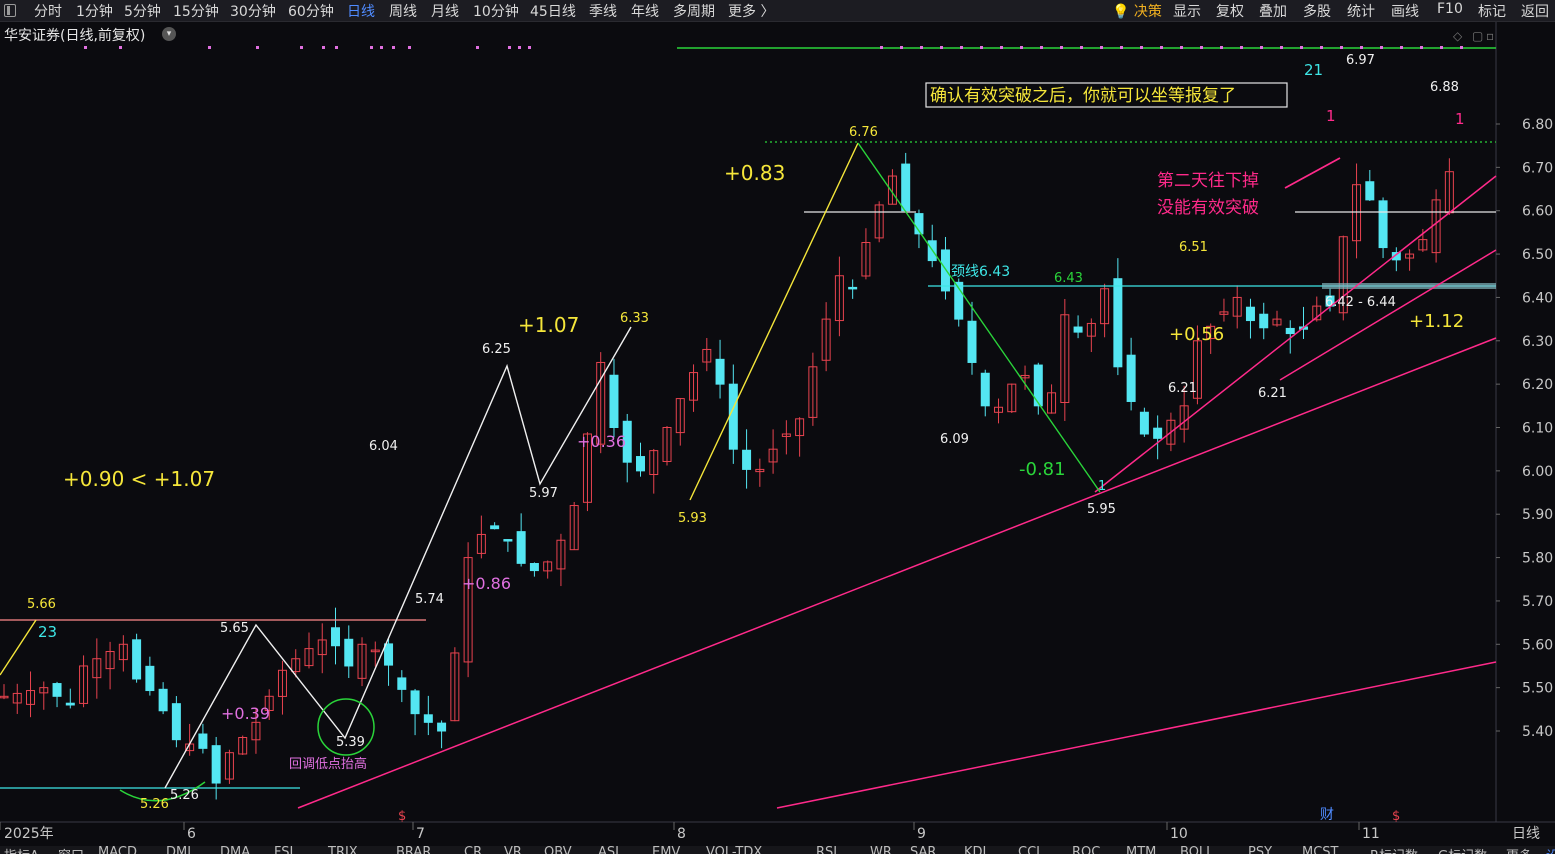 Image resolution: width=1555 pixels, height=854 pixels. I want to click on chevron-down-icon: ▾, so click(169, 34).